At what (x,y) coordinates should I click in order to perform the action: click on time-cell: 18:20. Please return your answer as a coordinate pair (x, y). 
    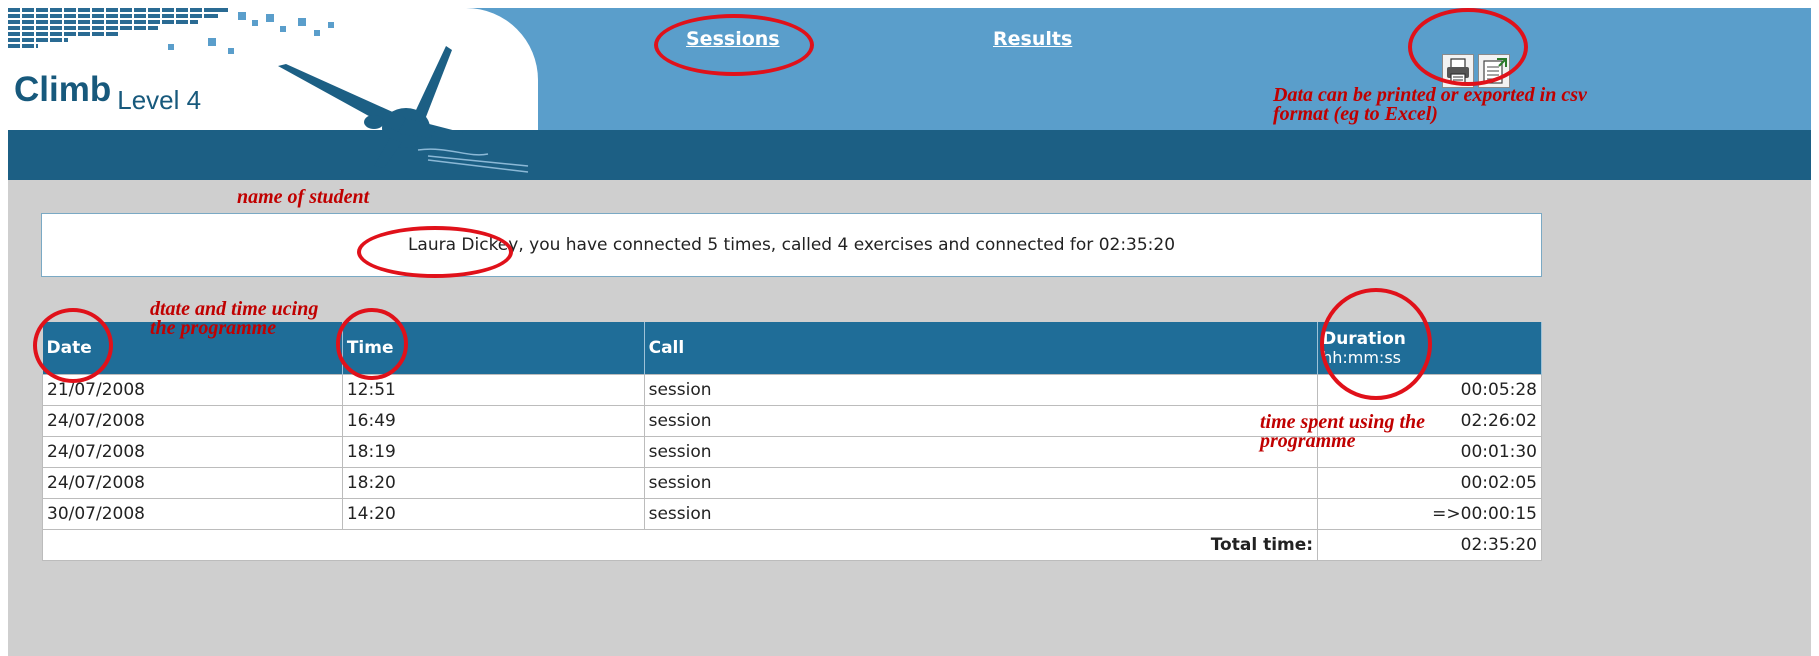
    Looking at the image, I should click on (493, 483).